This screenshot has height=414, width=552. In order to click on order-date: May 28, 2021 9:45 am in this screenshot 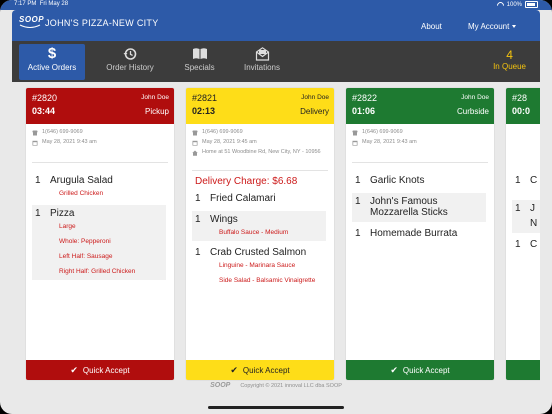, I will do `click(229, 142)`.